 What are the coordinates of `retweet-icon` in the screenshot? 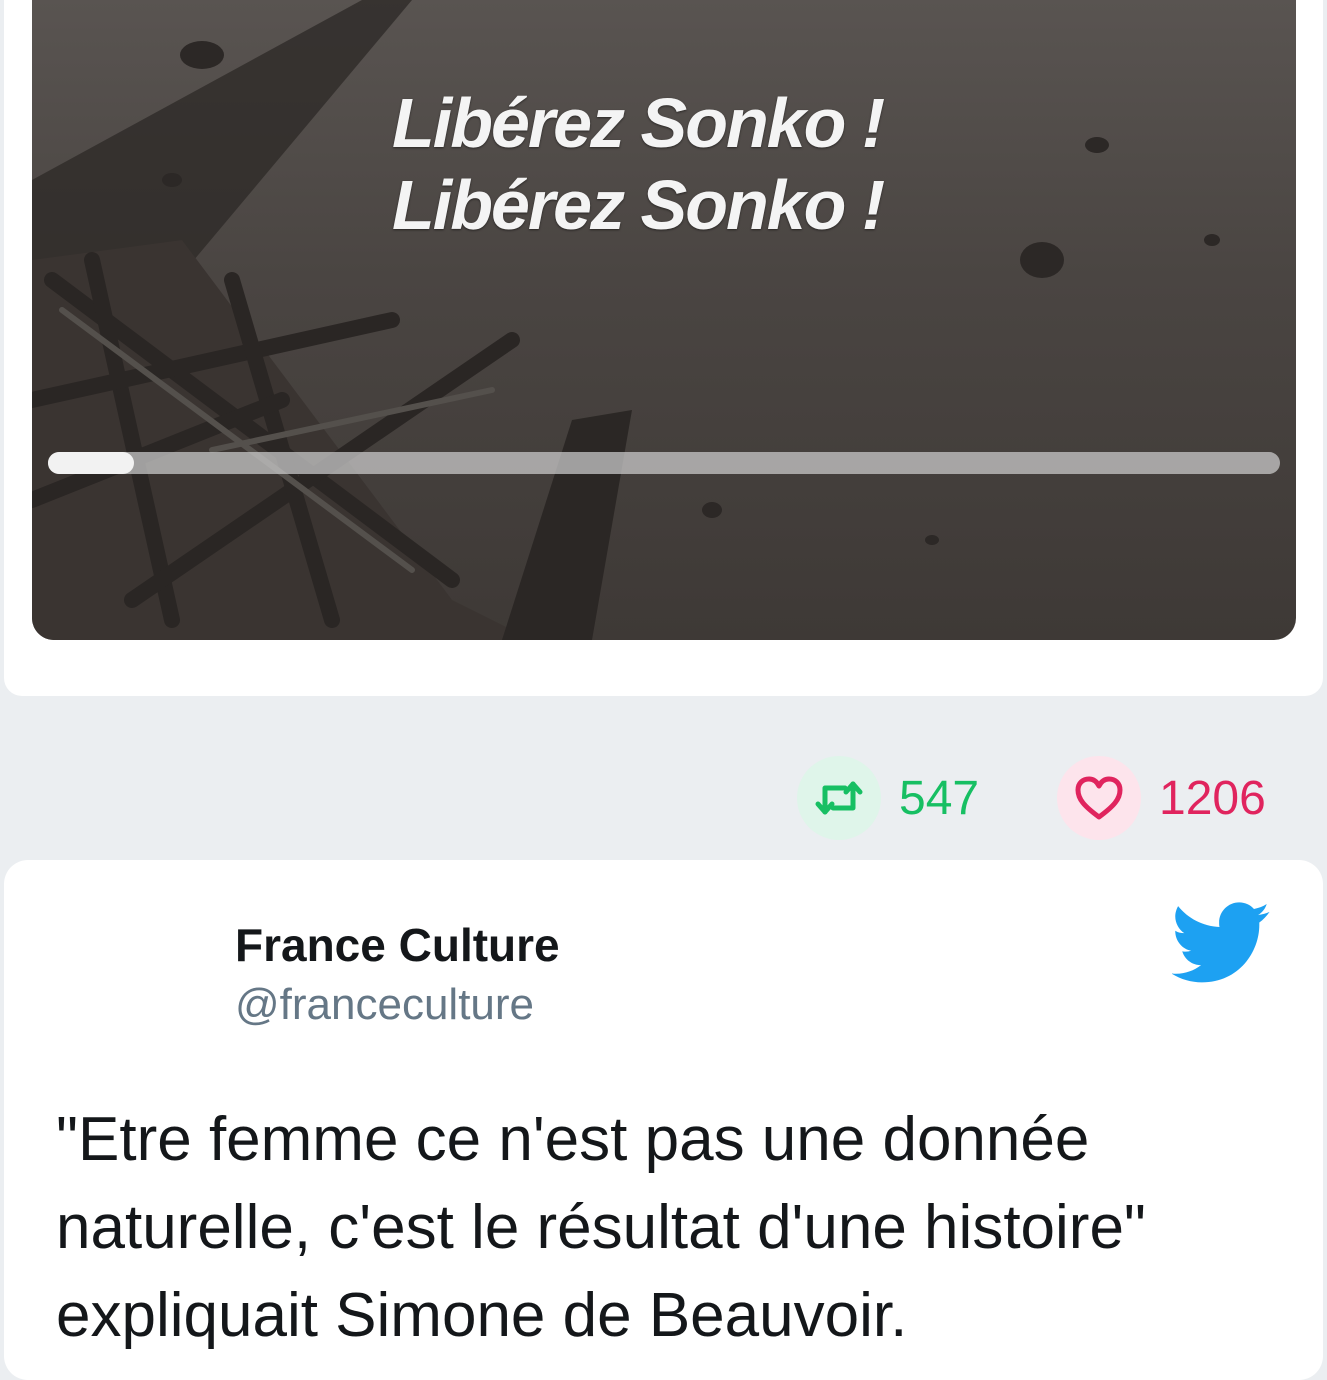 It's located at (839, 798).